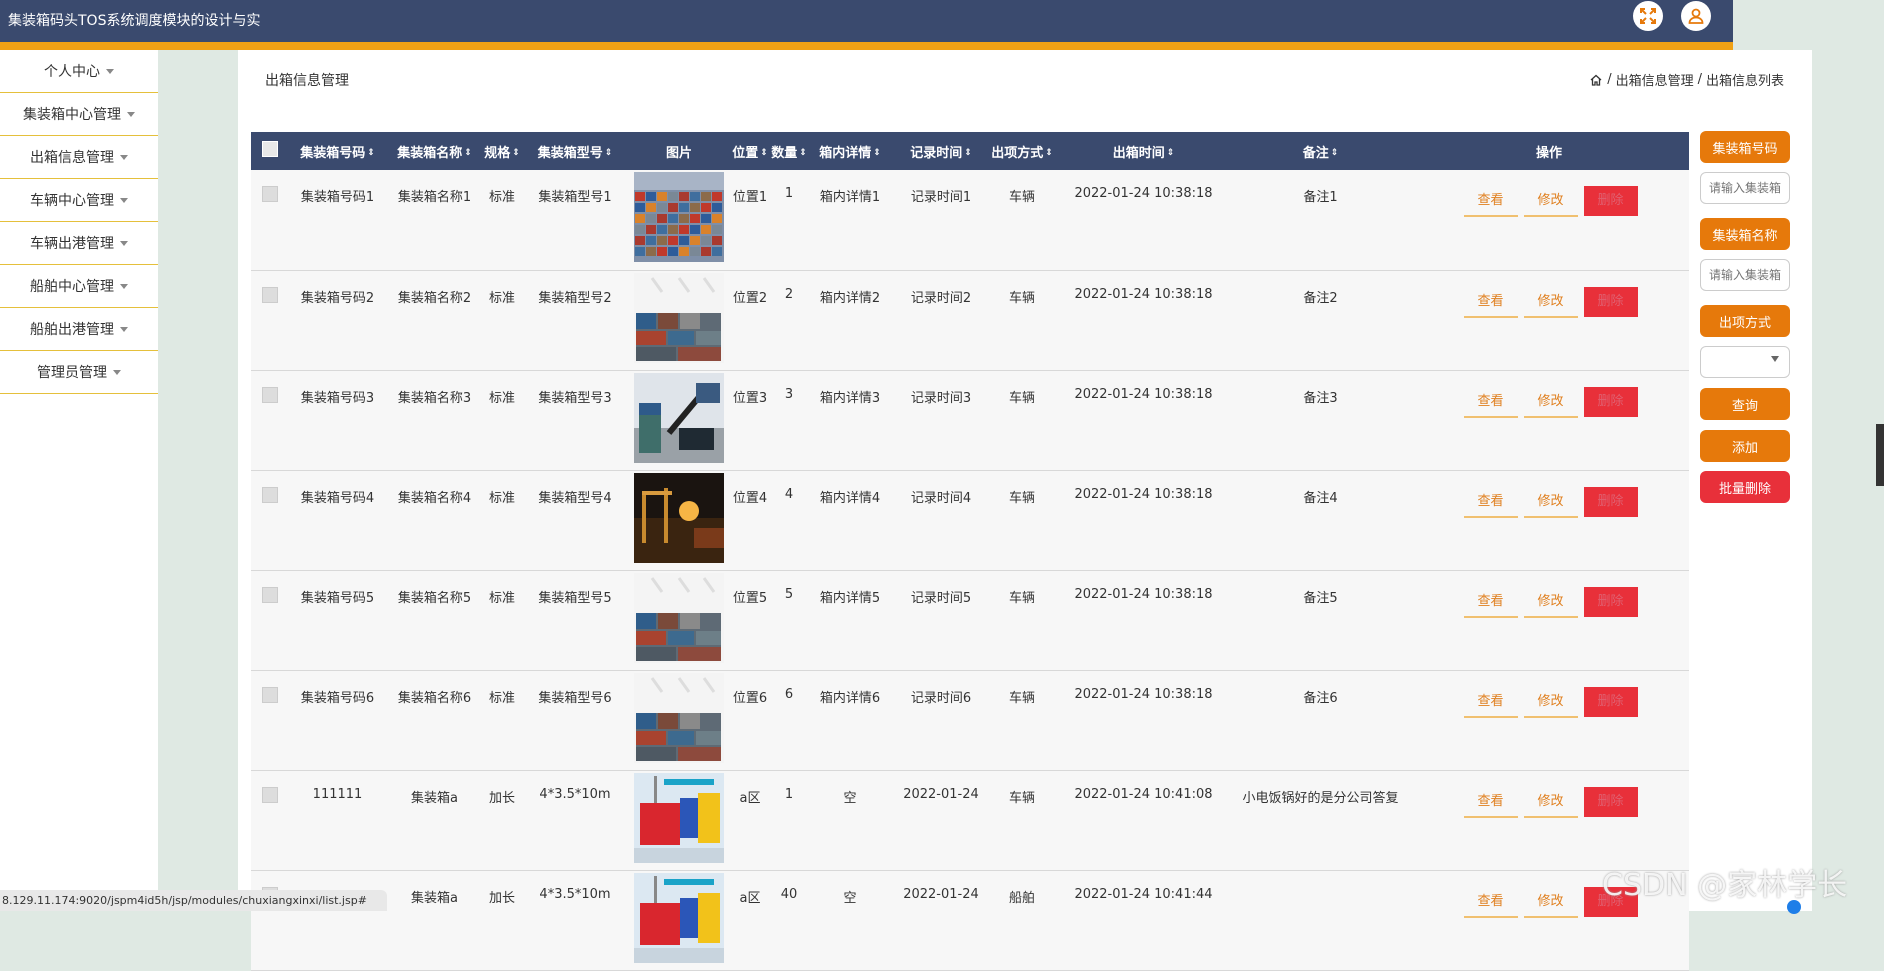  I want to click on floating-indicator-icon, so click(1794, 907).